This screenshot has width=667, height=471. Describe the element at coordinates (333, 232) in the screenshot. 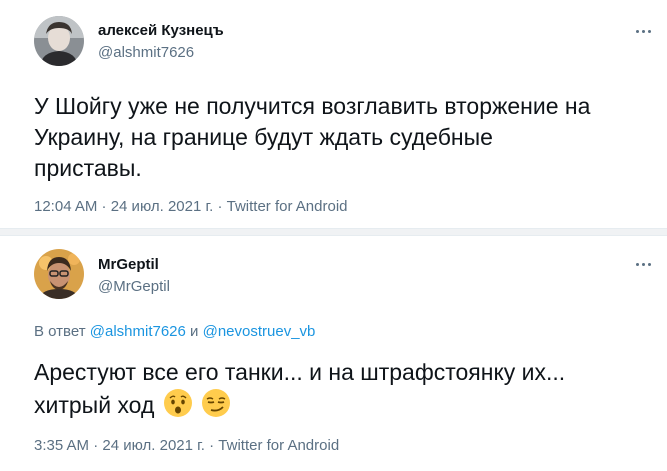

I see `divider` at that location.